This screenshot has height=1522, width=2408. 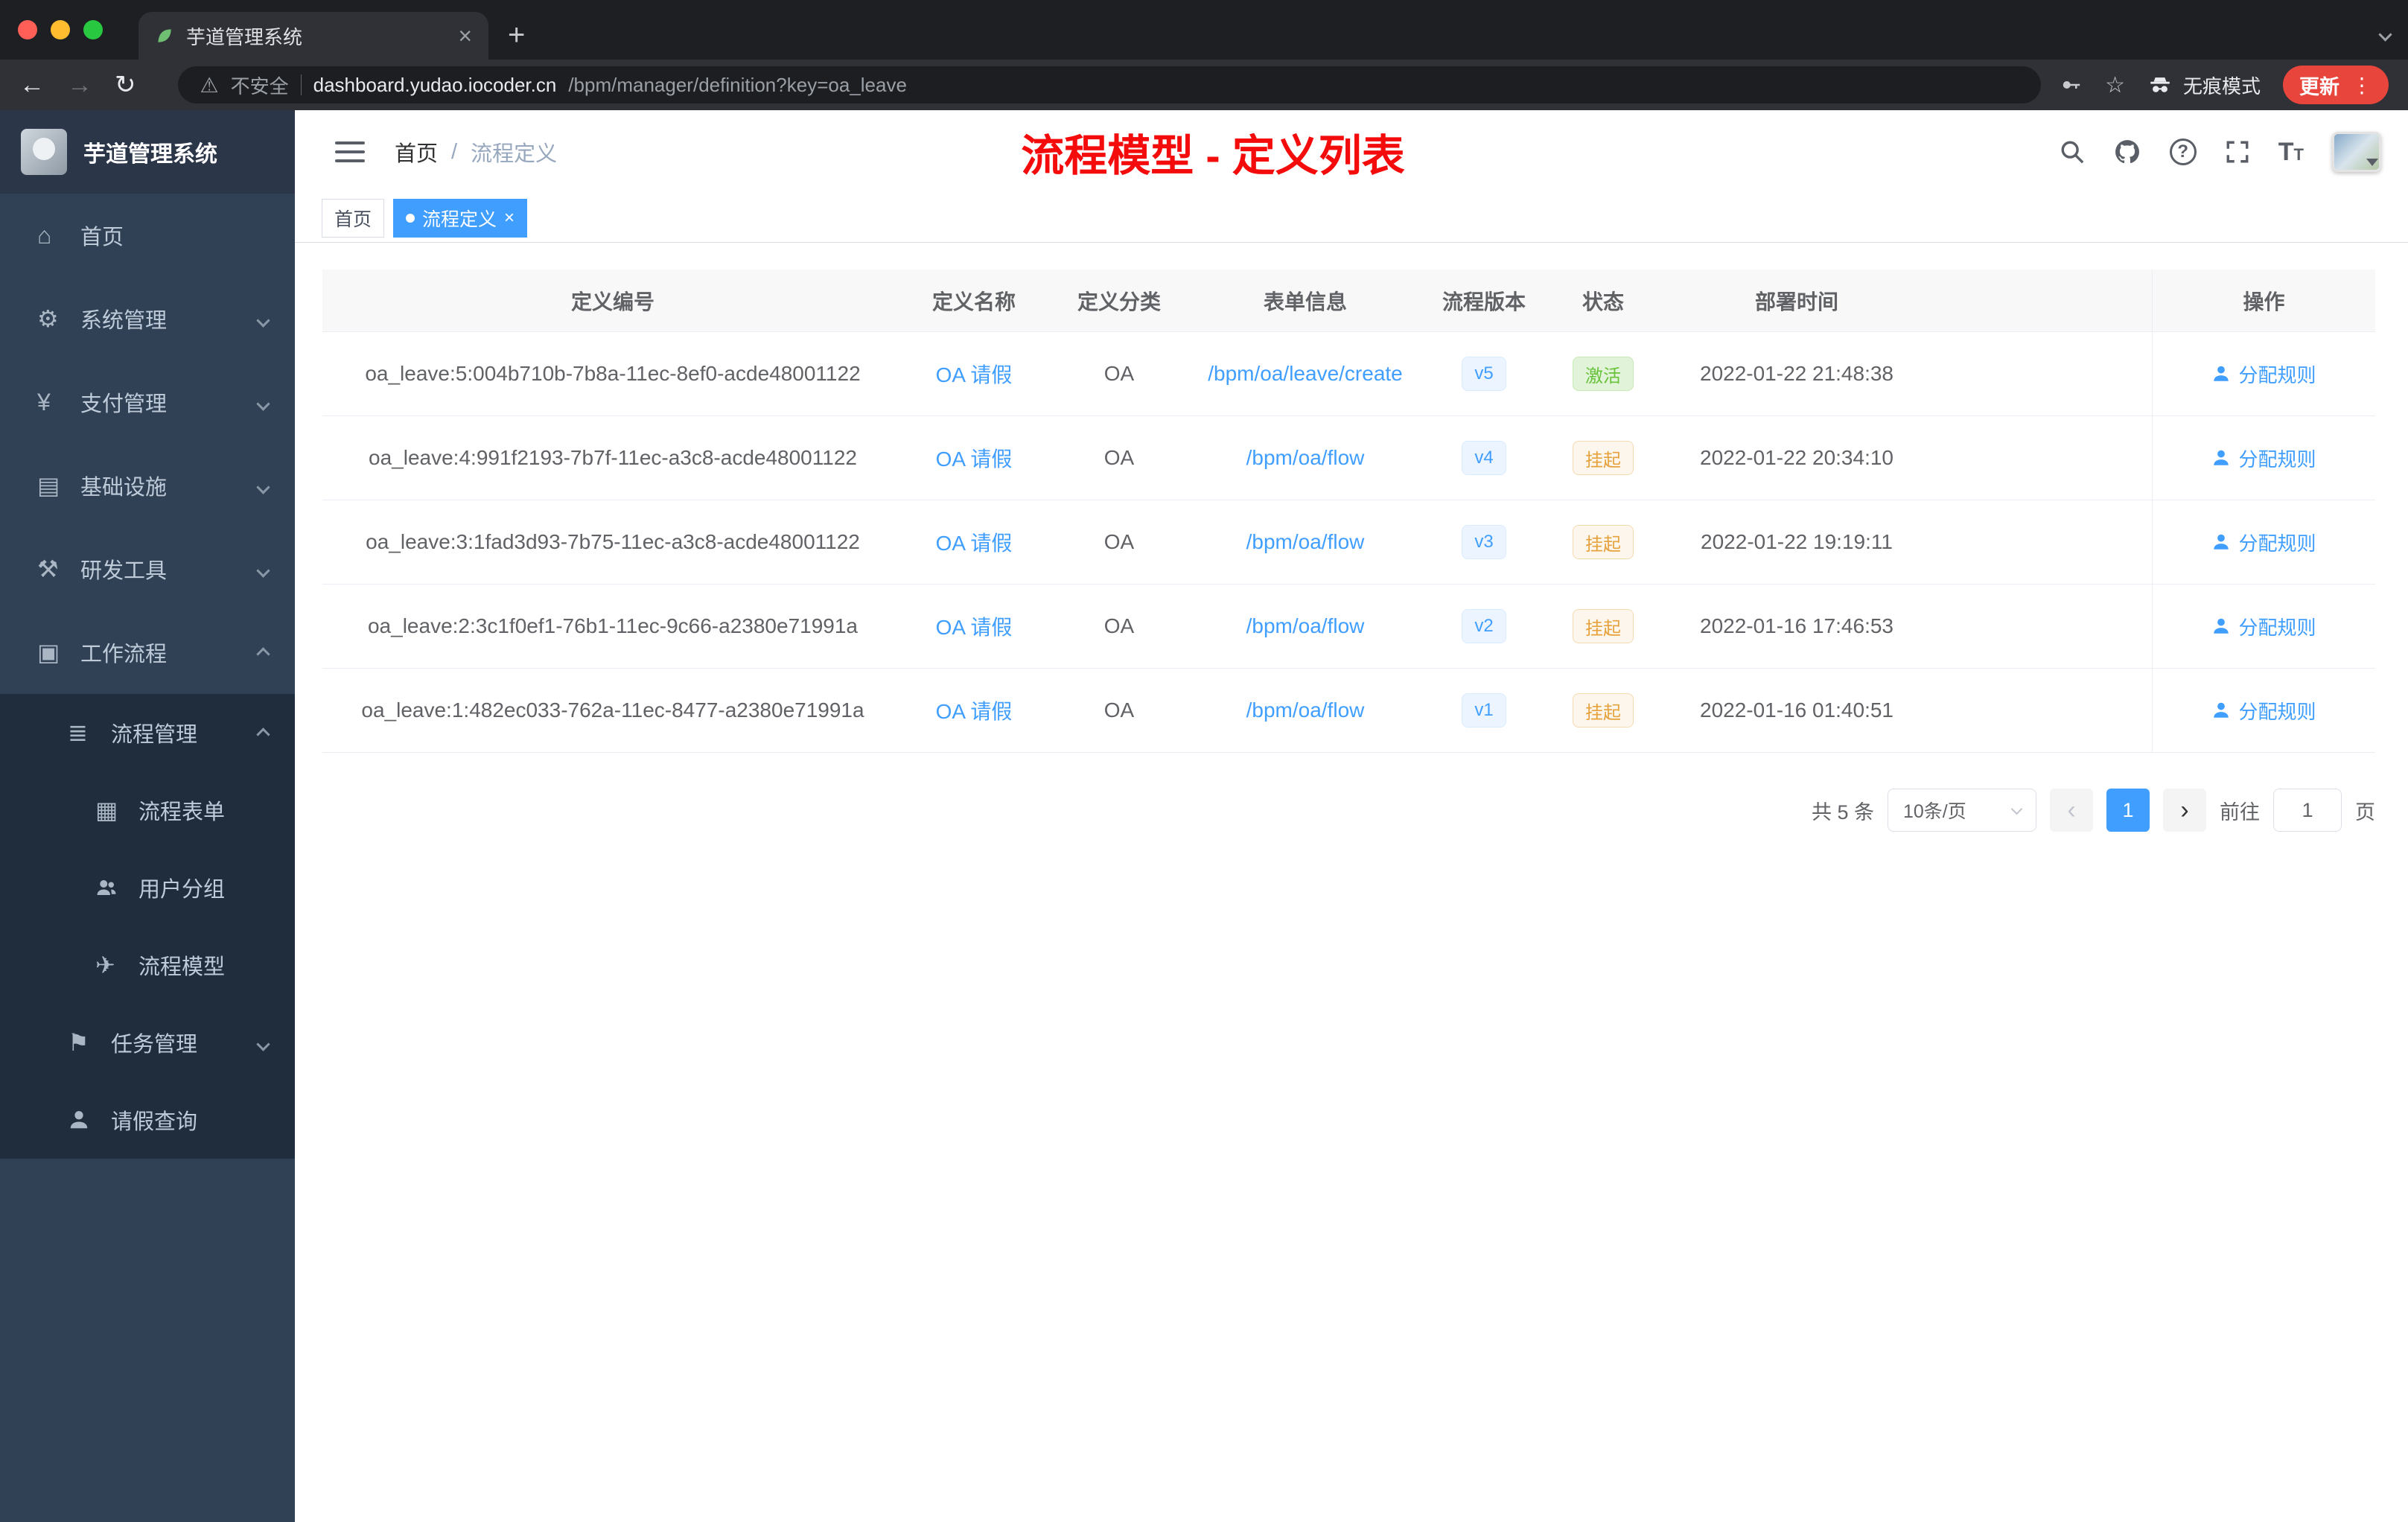 I want to click on browser-menu-icon: ⋮, so click(x=2361, y=85).